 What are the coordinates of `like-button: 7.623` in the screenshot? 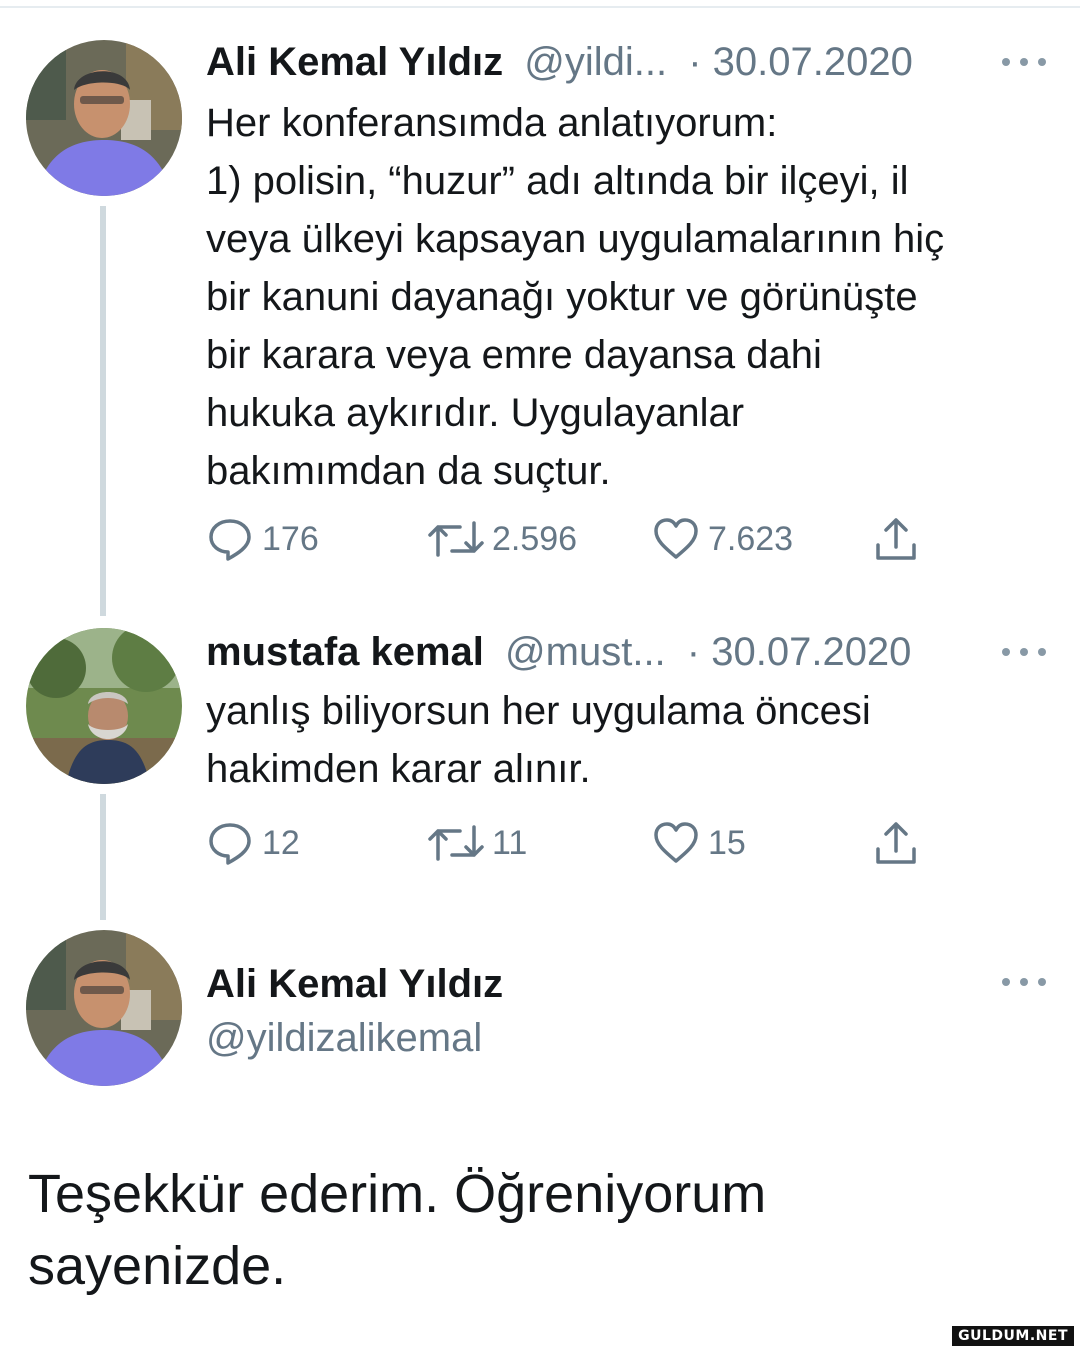 It's located at (722, 539).